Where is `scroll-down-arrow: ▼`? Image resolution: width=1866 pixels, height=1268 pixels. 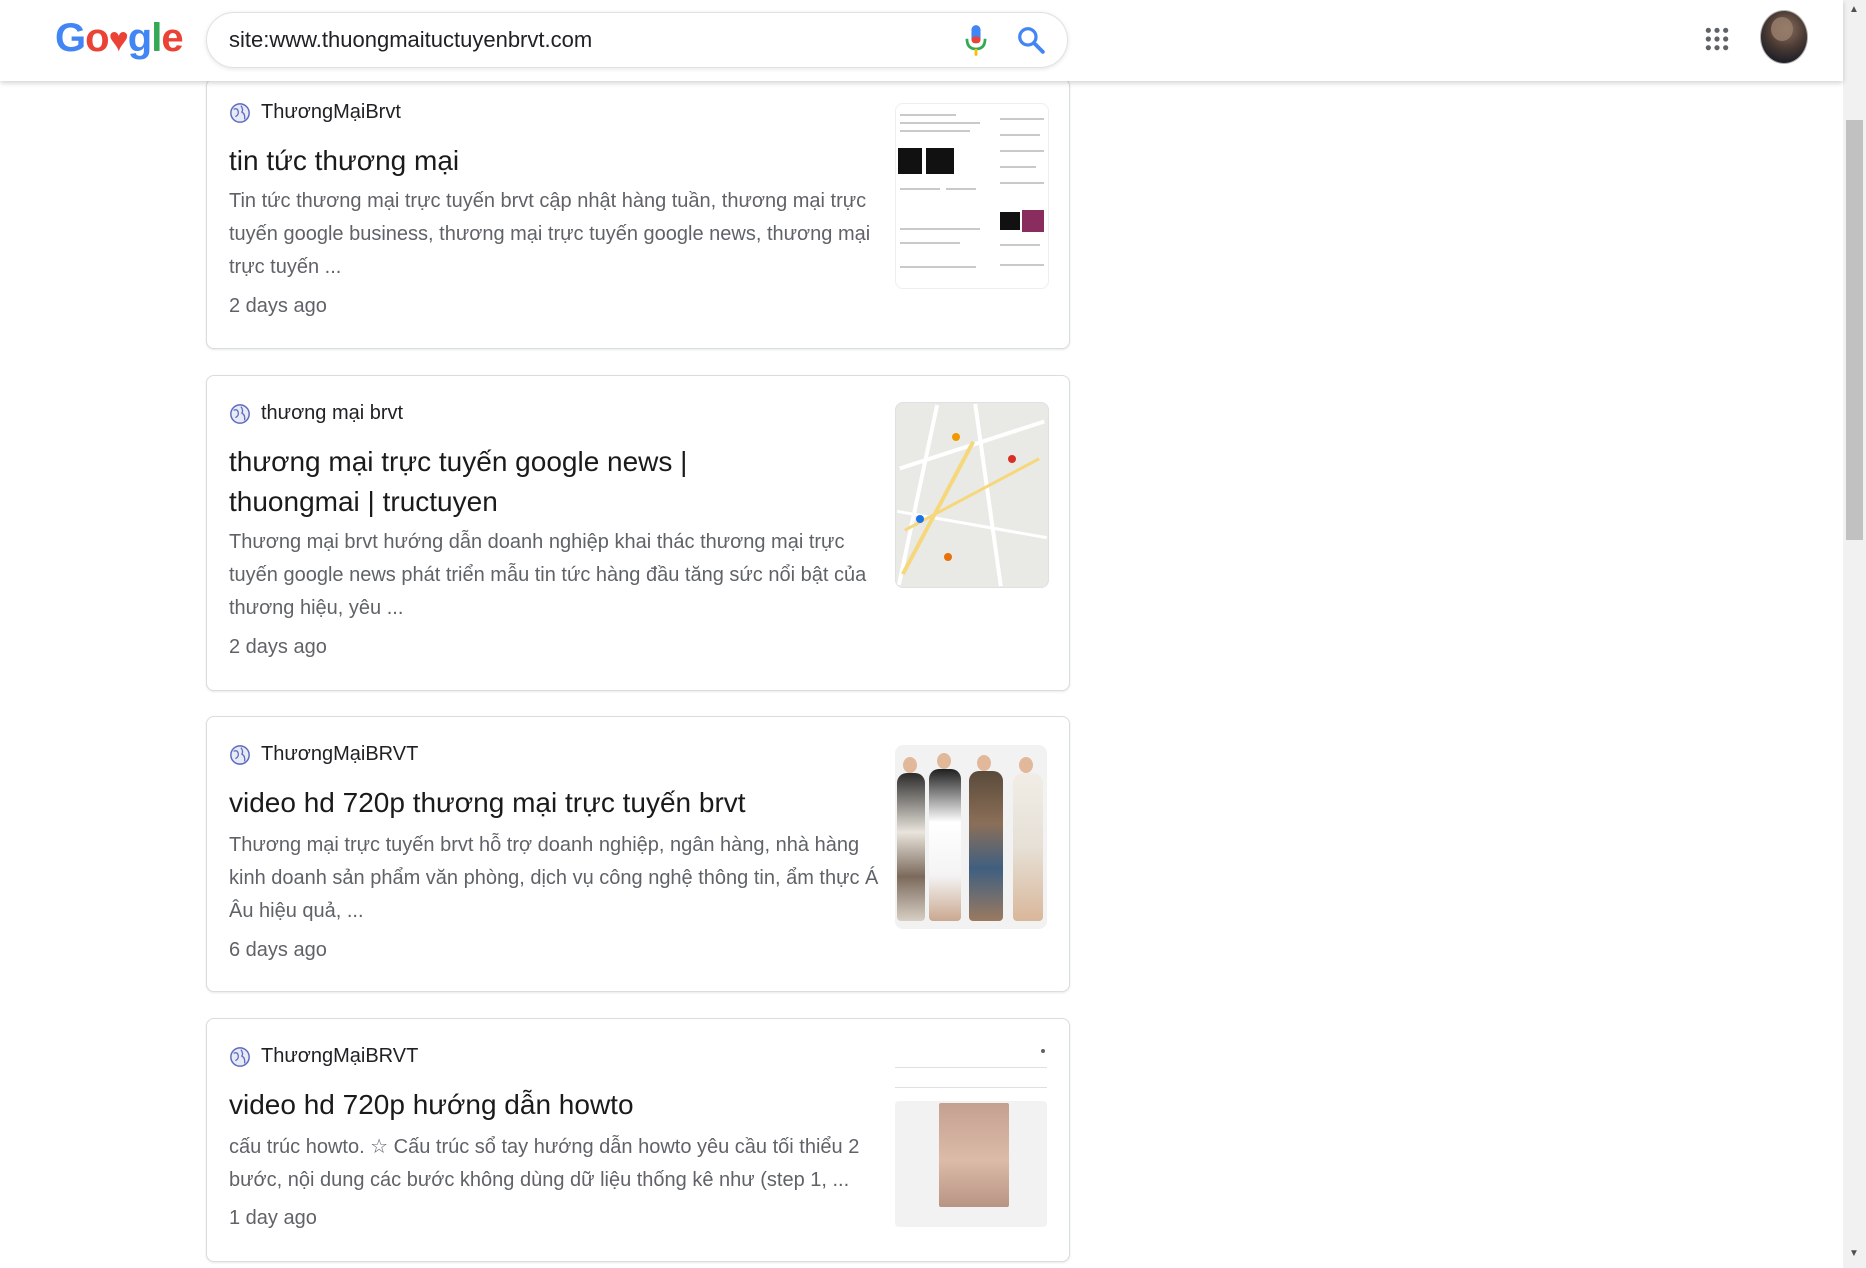 scroll-down-arrow: ▼ is located at coordinates (1854, 1253).